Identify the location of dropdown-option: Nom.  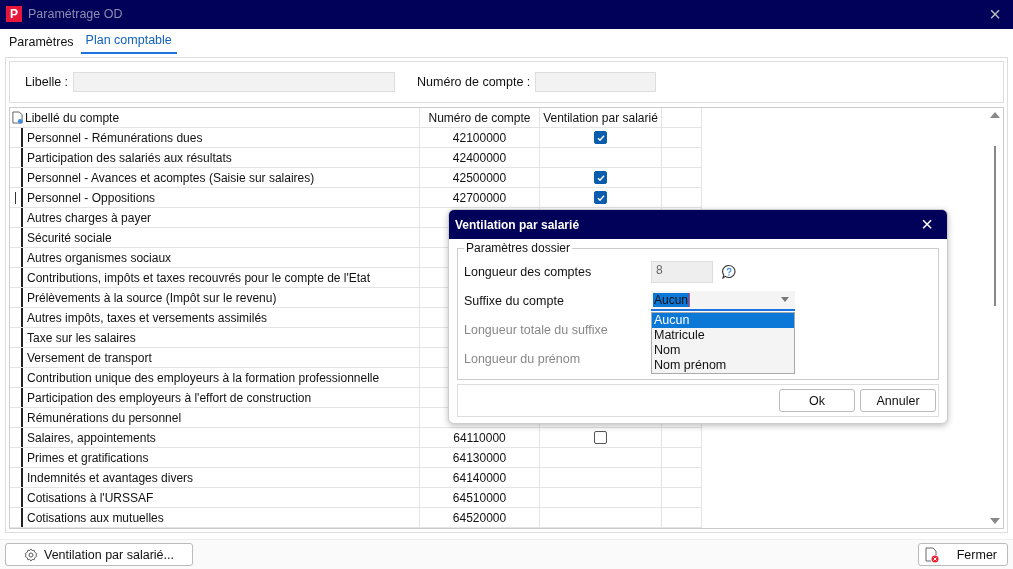
(723, 350).